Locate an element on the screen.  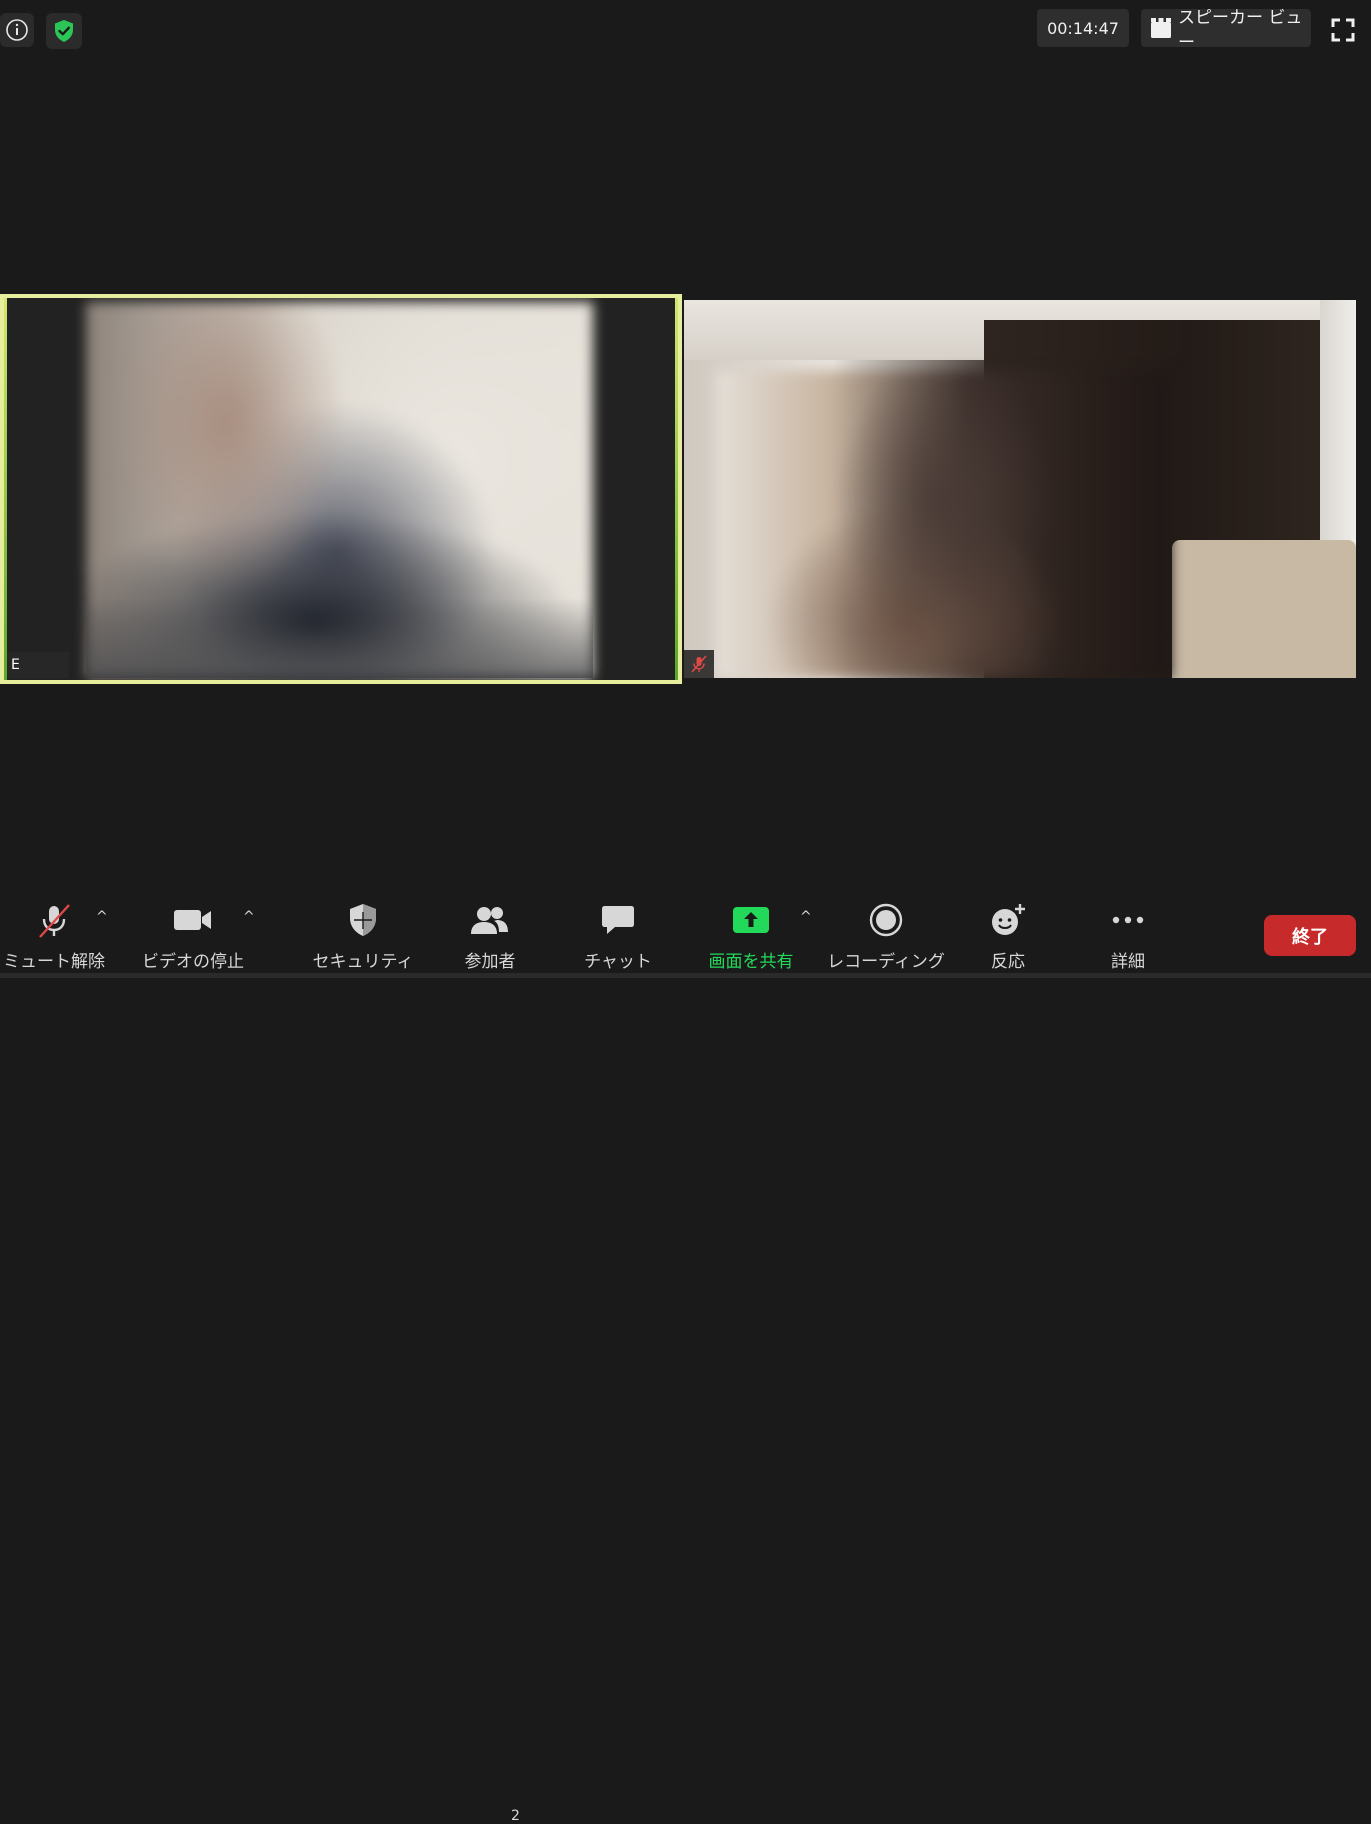
share-screen-button: 画面を共有 is located at coordinates (751, 936).